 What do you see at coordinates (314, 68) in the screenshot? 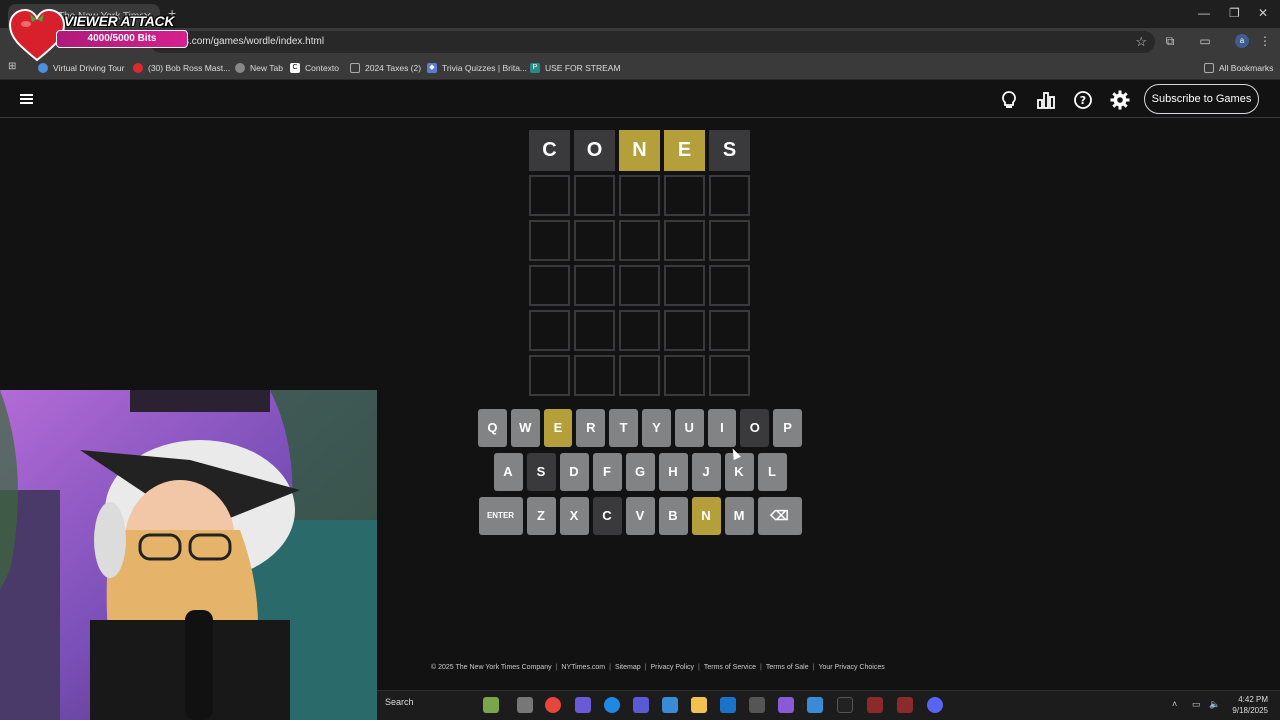
I see `bookmark-4: C Contexto` at bounding box center [314, 68].